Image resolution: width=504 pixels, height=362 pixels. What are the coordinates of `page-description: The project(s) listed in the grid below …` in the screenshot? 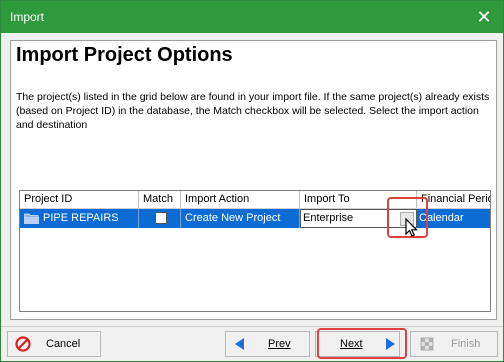 It's located at (253, 111).